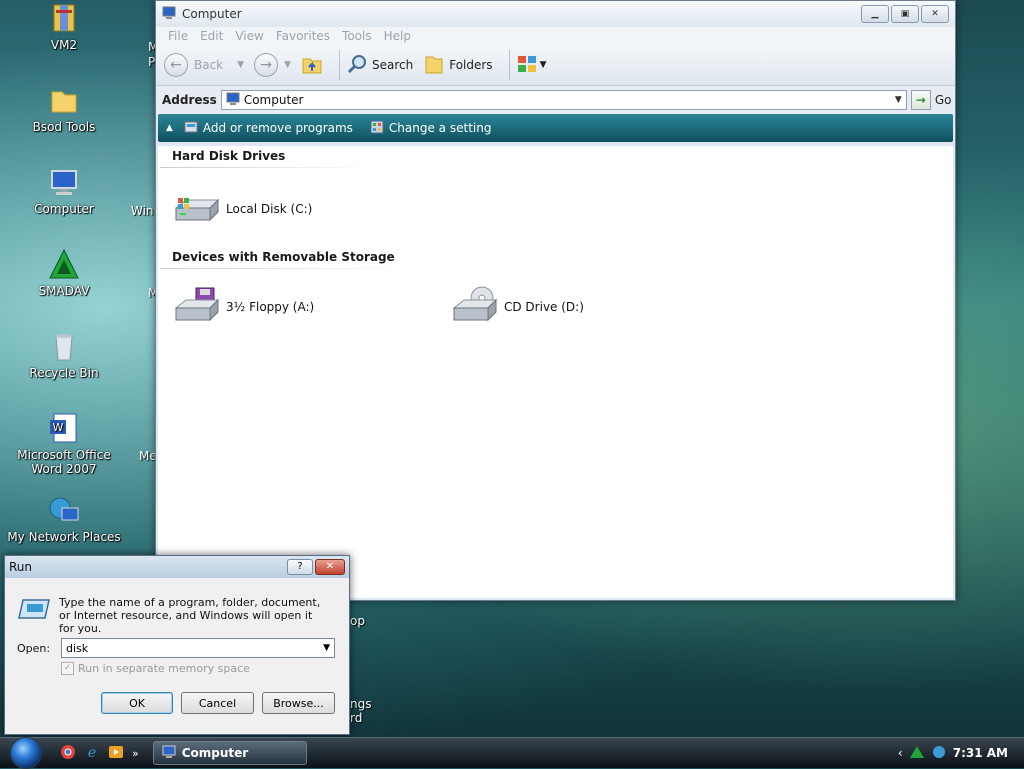  I want to click on explorer-titlebar: Computer ▁ ▣ ✕, so click(555, 14).